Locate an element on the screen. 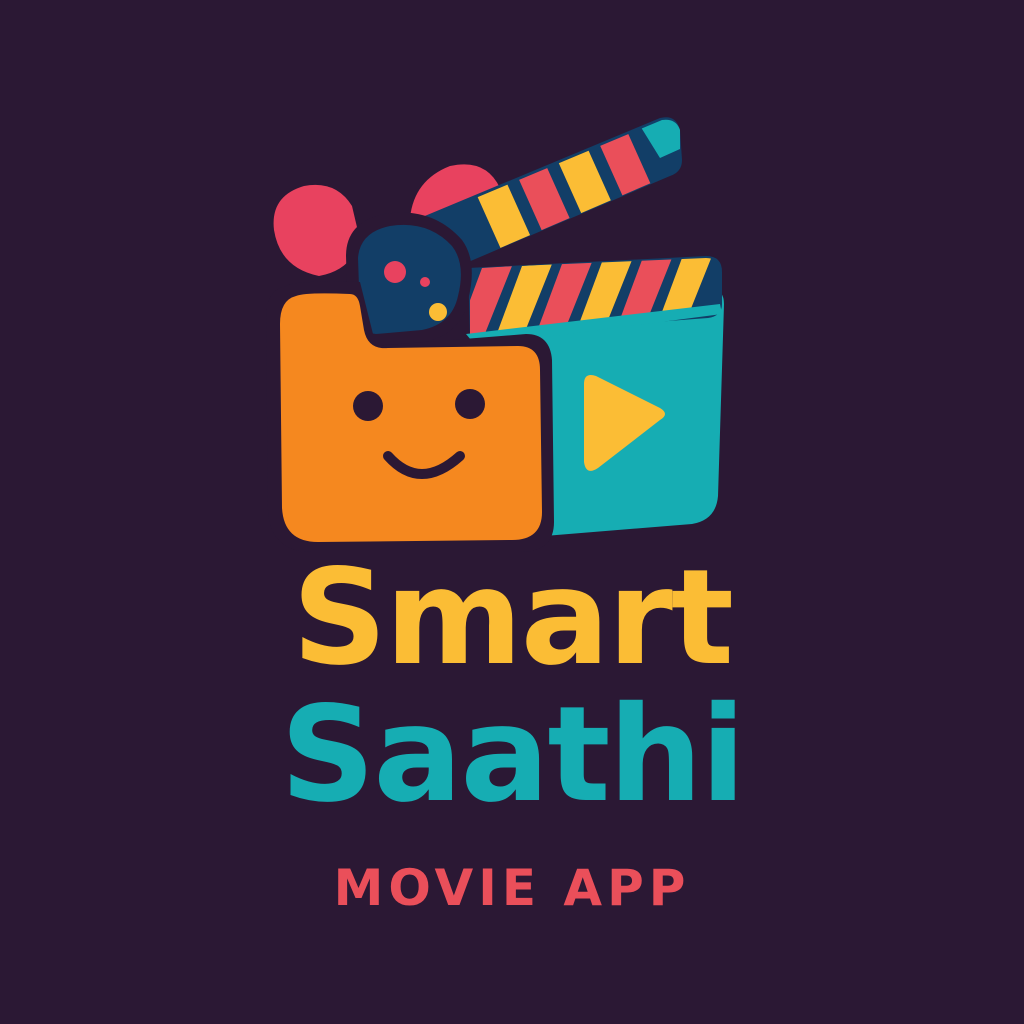 The height and width of the screenshot is (1024, 1024). brand-name-line-1: Smart is located at coordinates (513, 618).